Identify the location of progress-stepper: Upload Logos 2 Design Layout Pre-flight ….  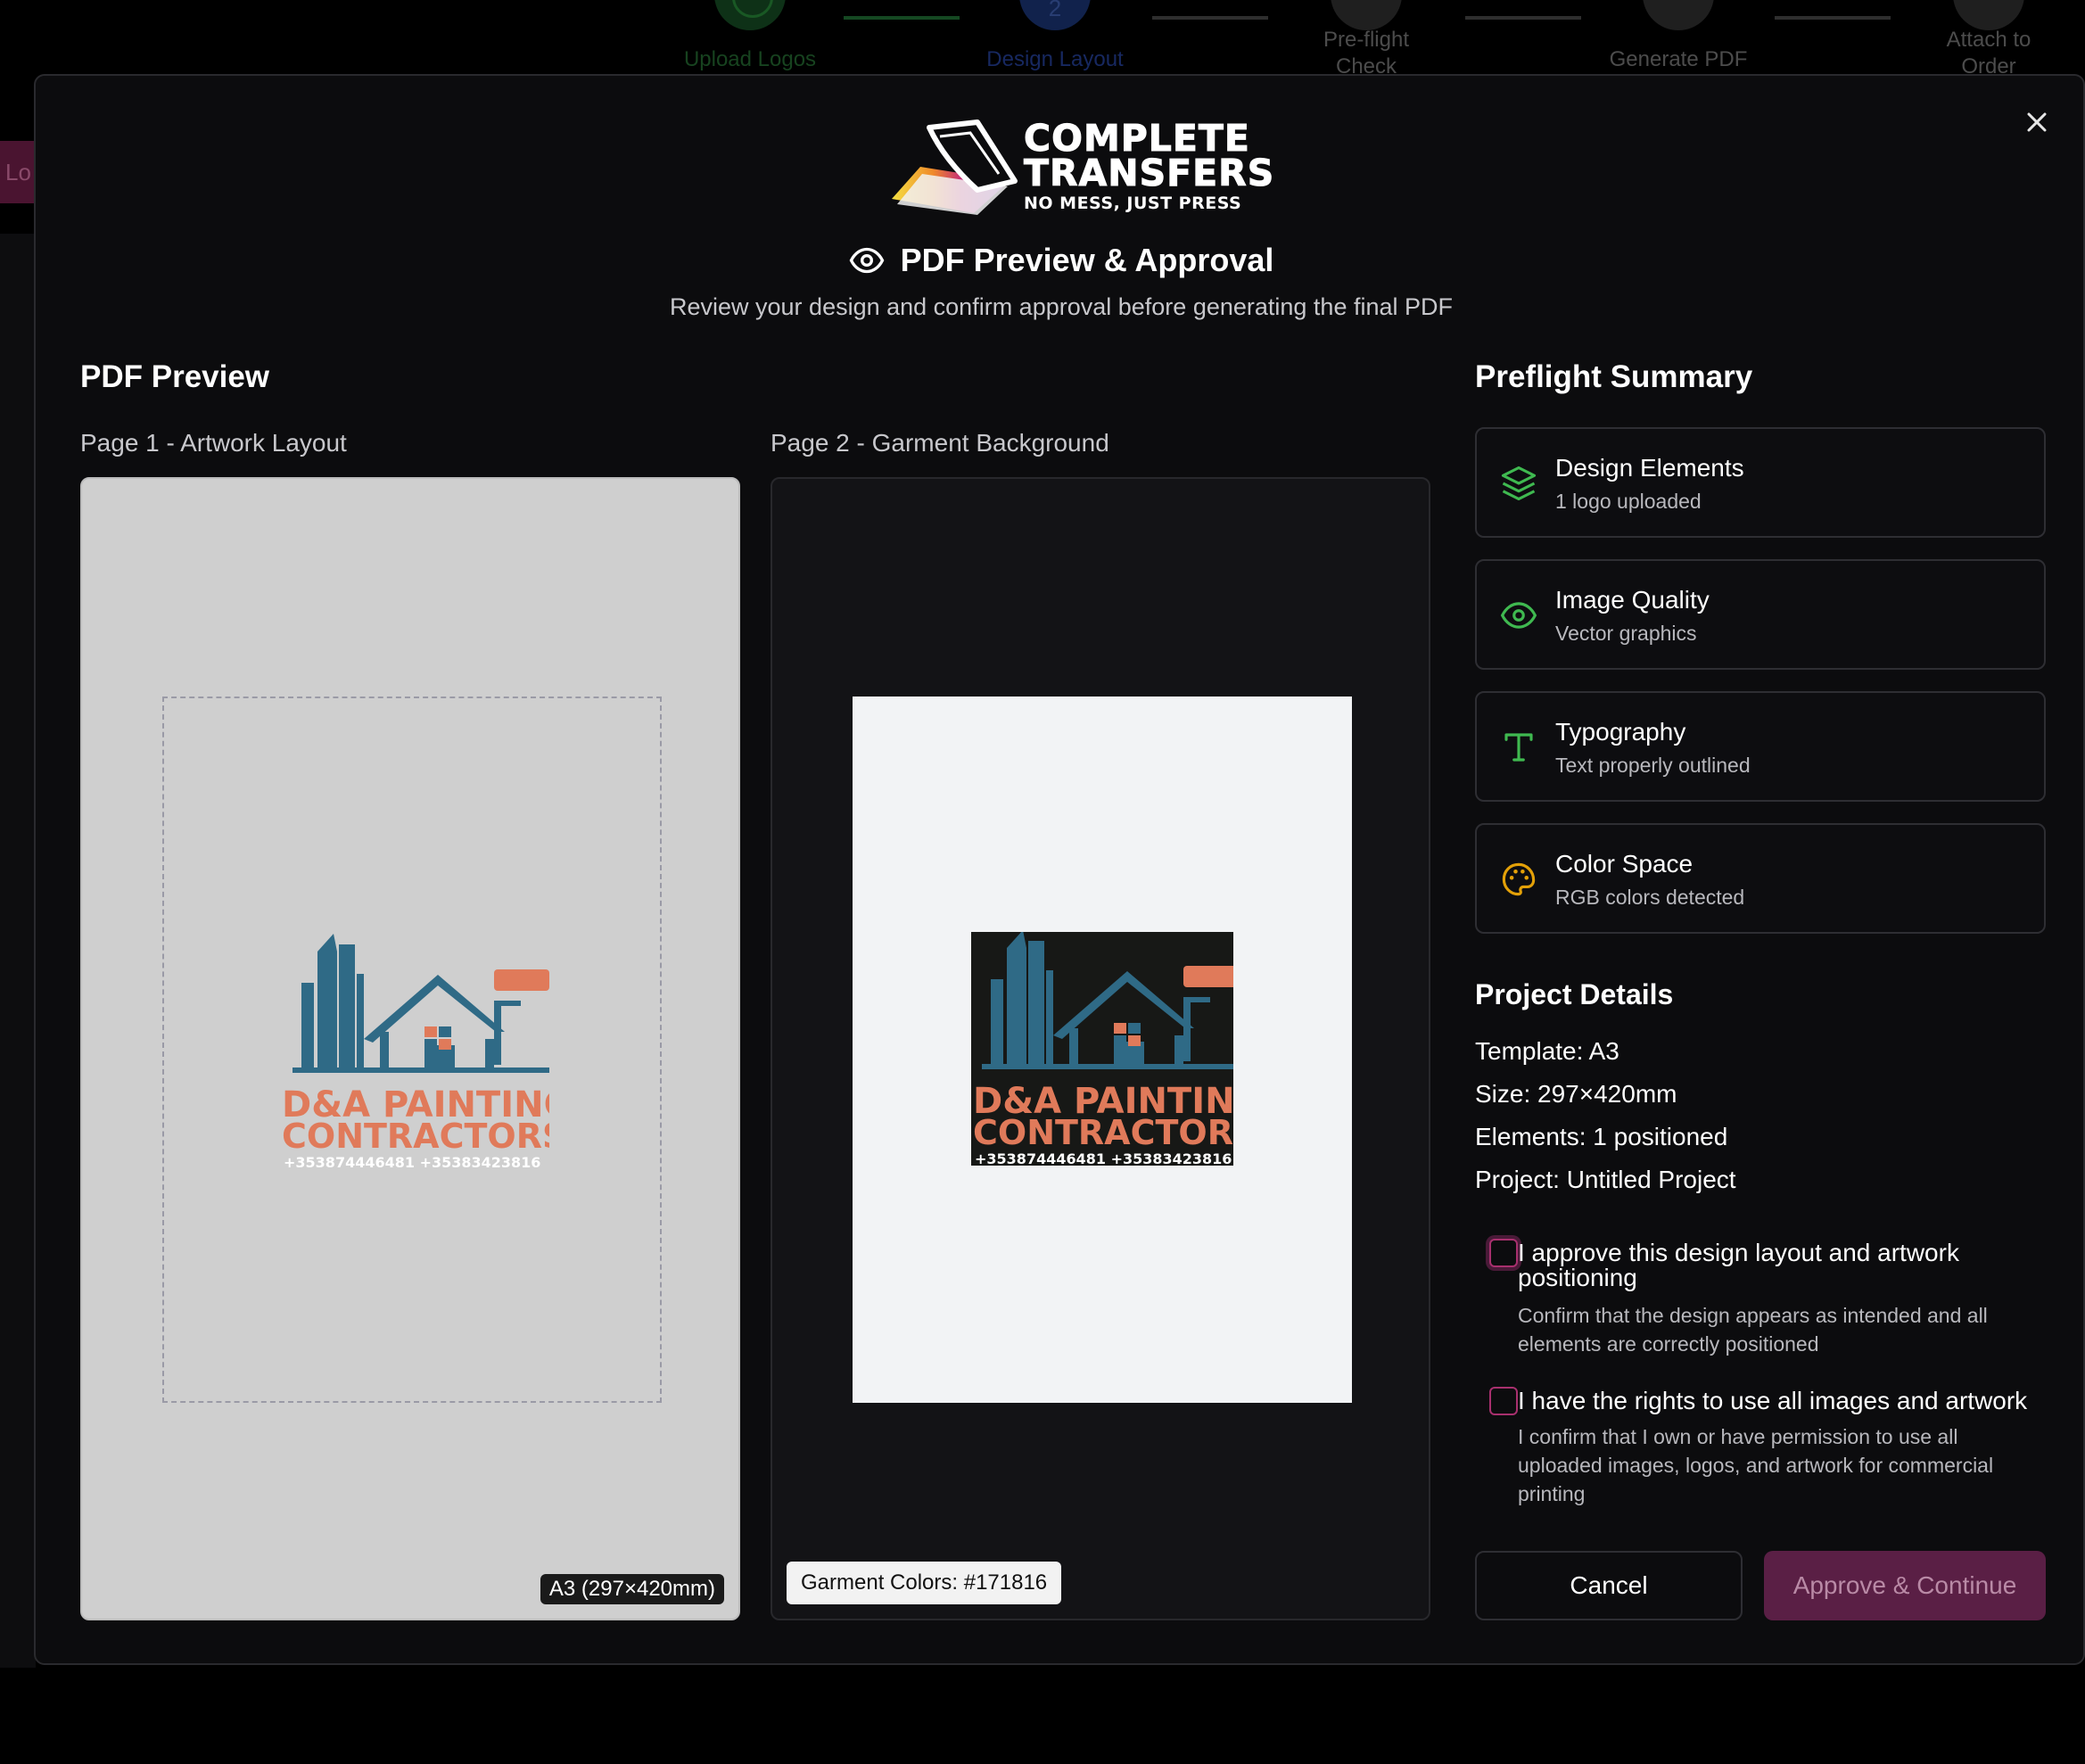
(1042, 40).